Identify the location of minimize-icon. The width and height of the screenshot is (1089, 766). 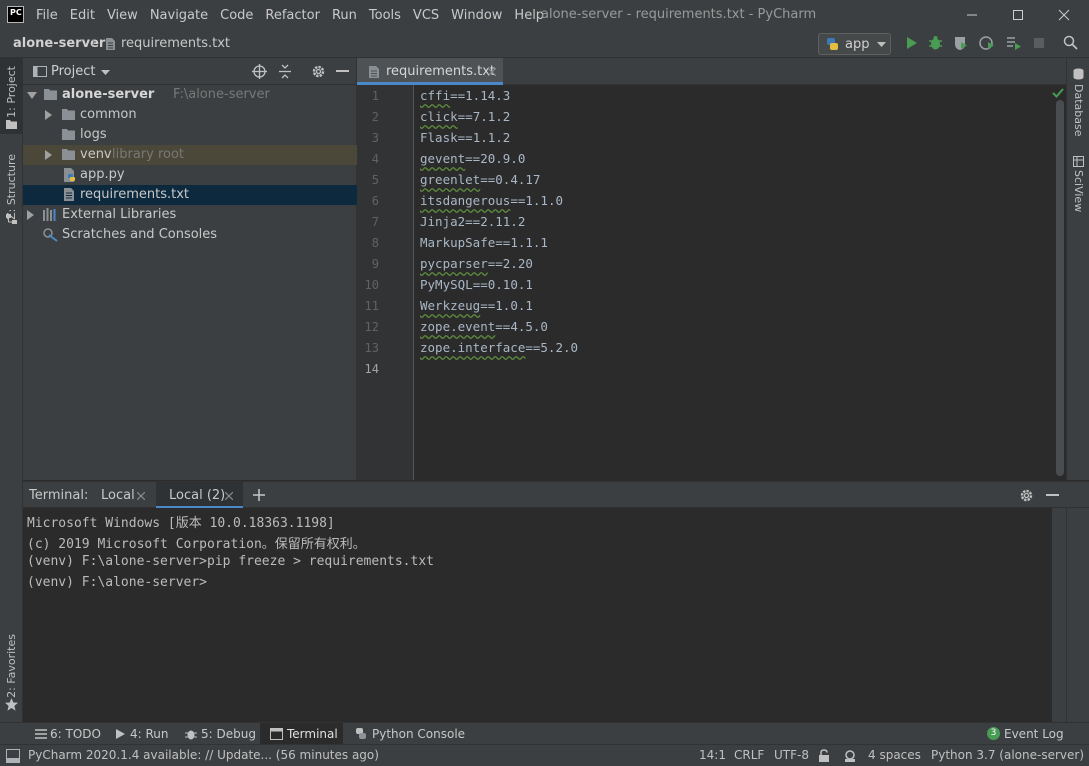
(972, 15).